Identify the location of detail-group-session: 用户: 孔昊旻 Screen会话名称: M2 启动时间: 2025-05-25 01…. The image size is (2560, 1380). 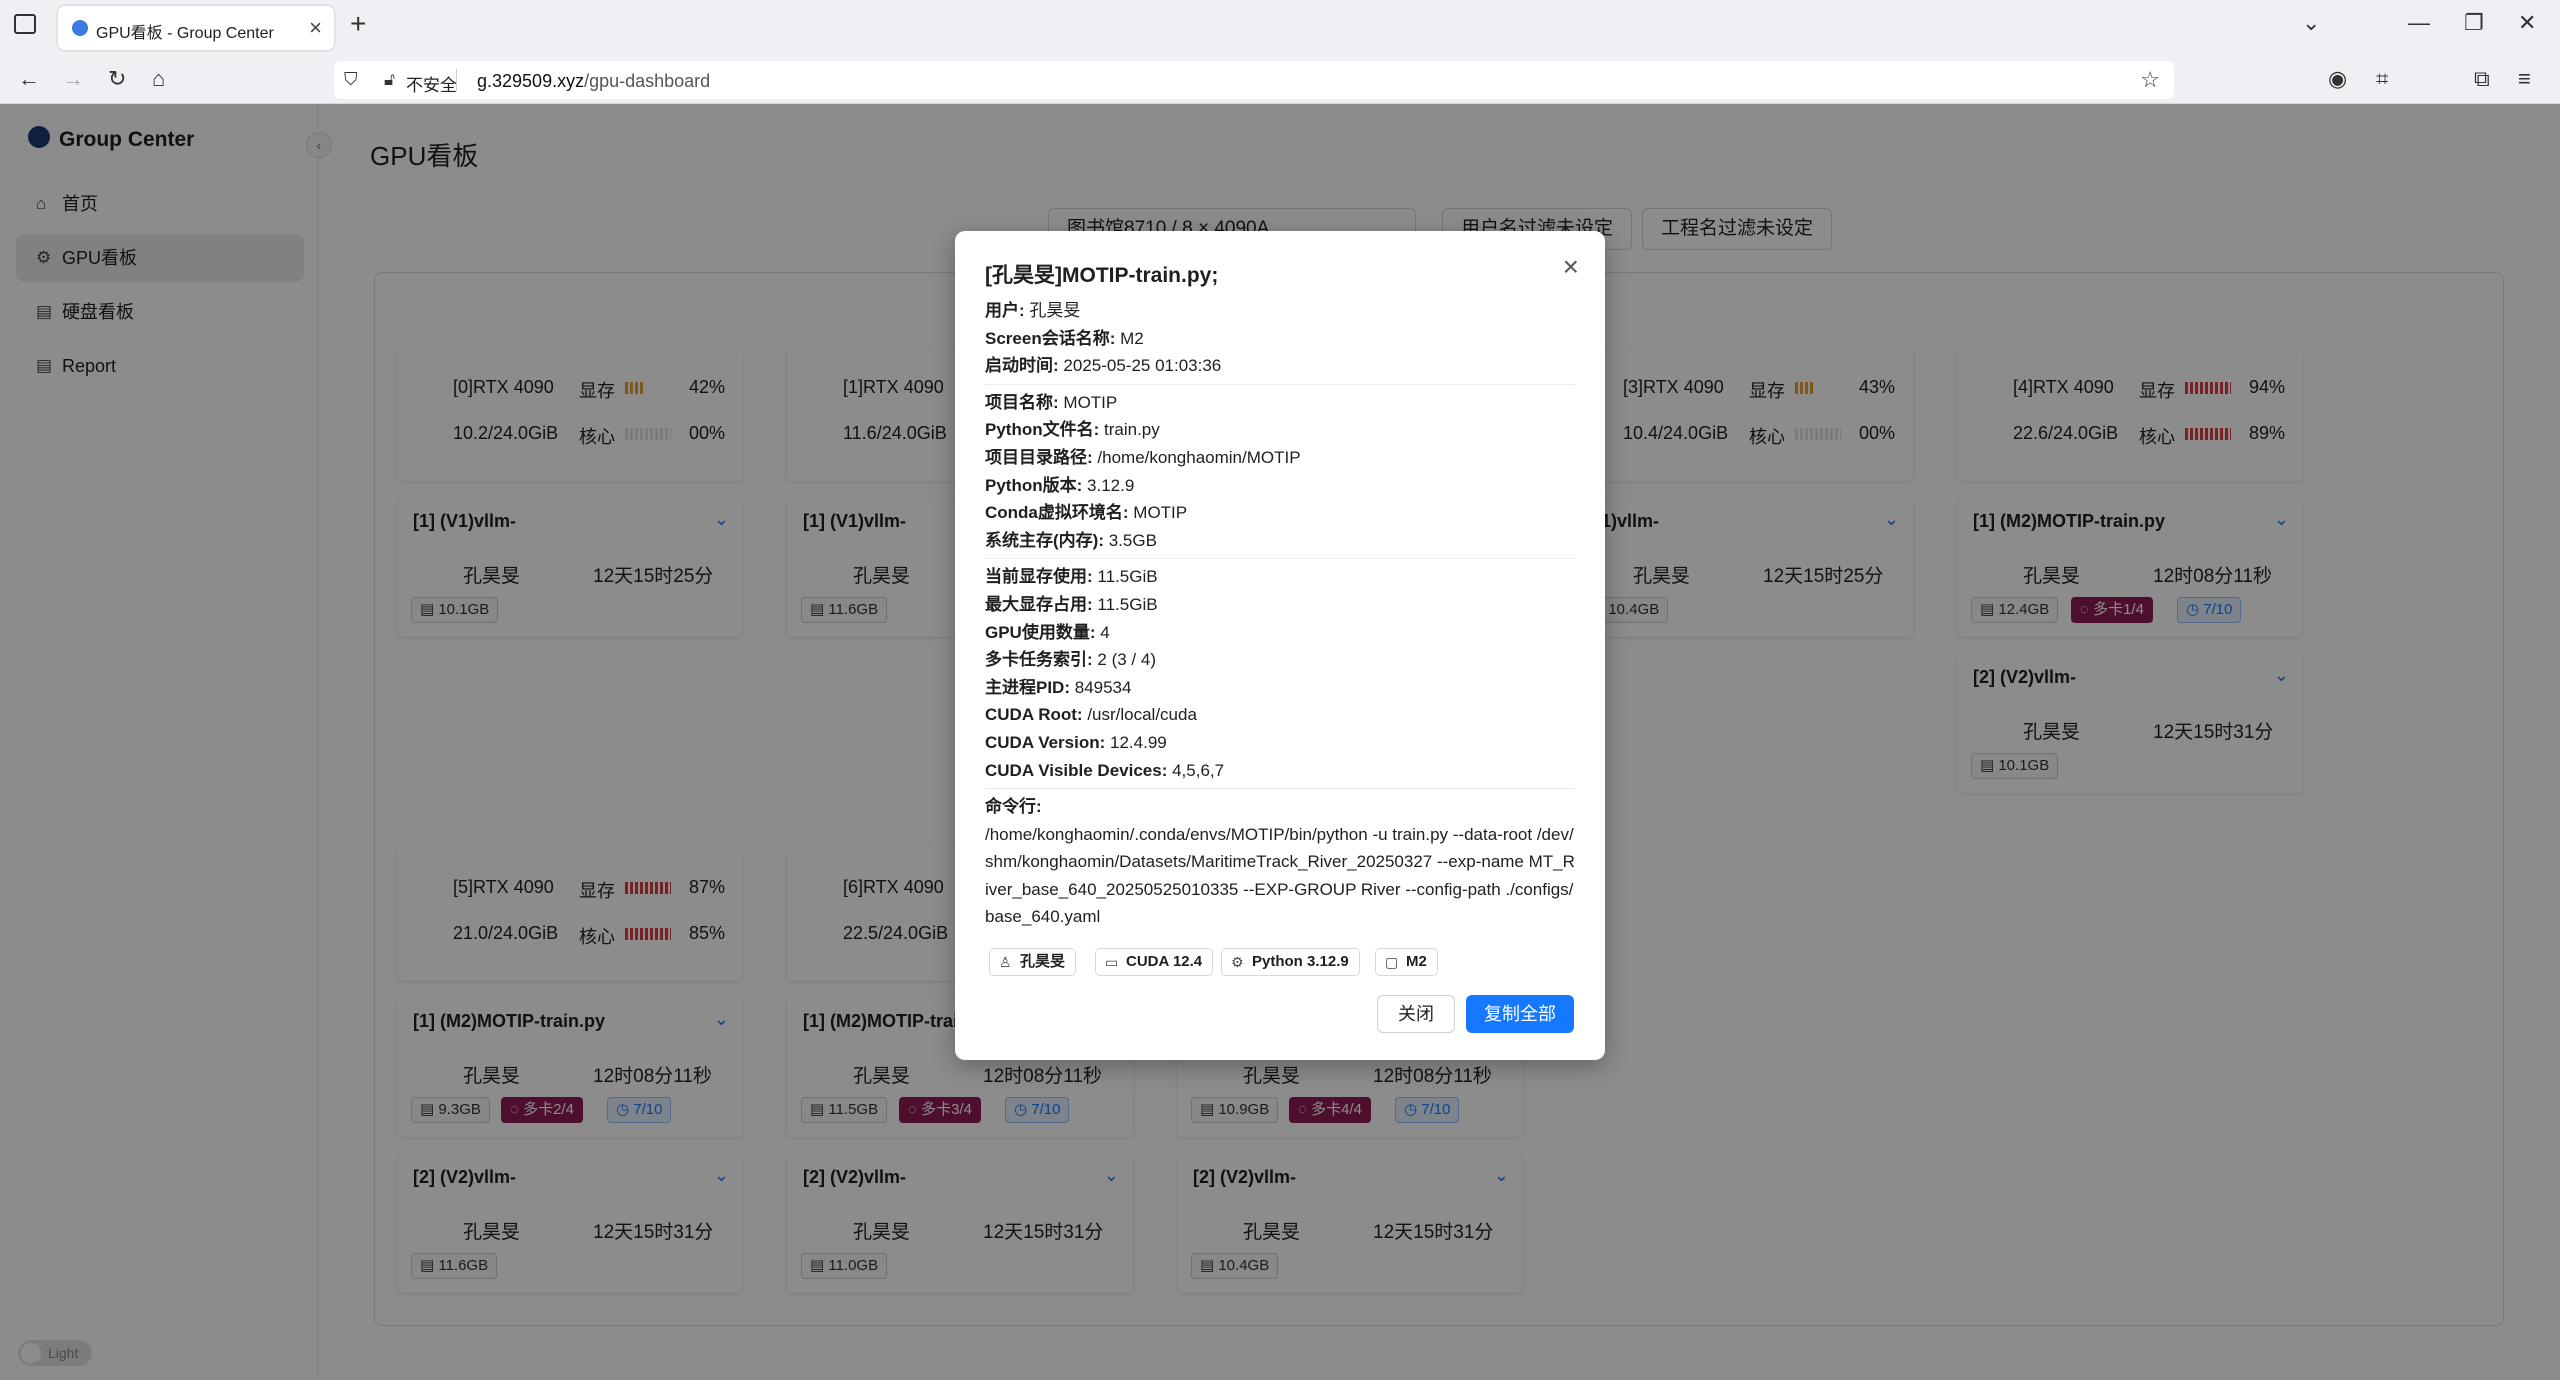
(1280, 338).